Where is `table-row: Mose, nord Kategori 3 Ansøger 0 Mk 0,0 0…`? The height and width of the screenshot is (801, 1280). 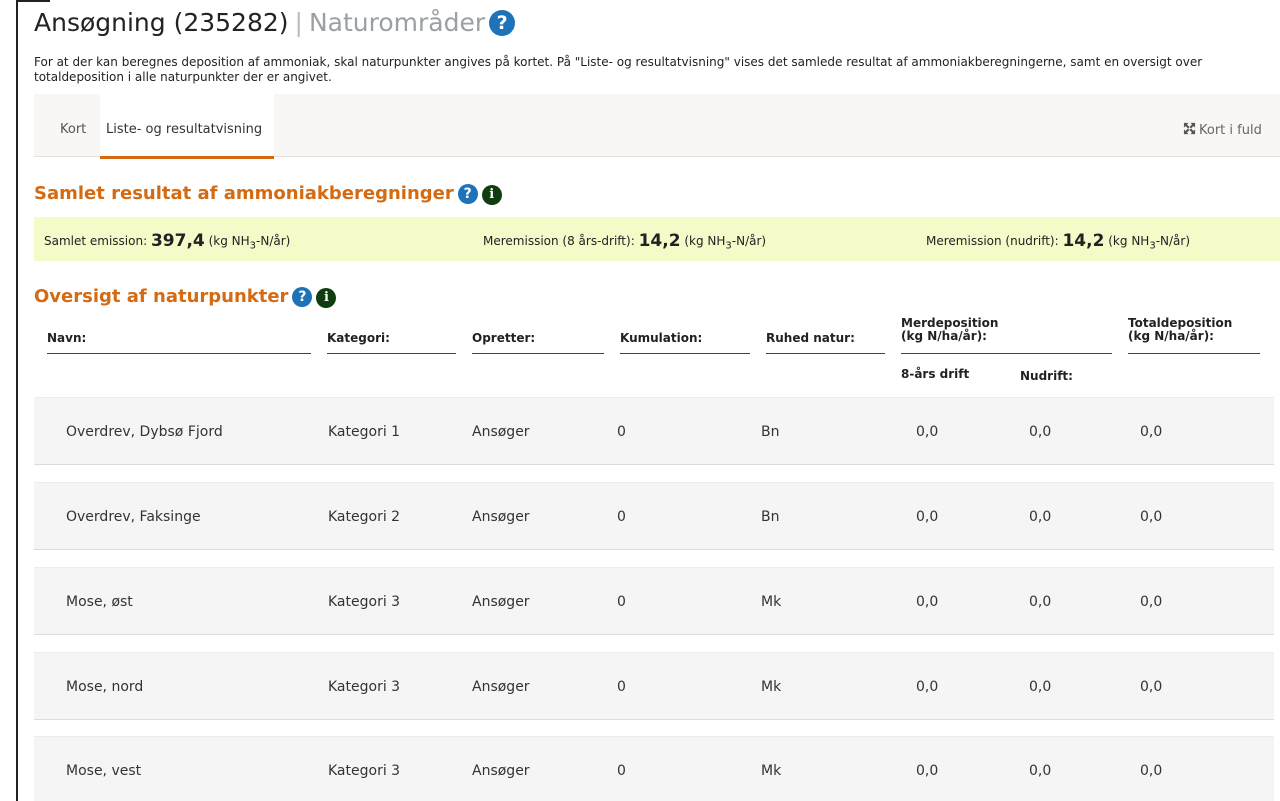 table-row: Mose, nord Kategori 3 Ansøger 0 Mk 0,0 0… is located at coordinates (654, 686).